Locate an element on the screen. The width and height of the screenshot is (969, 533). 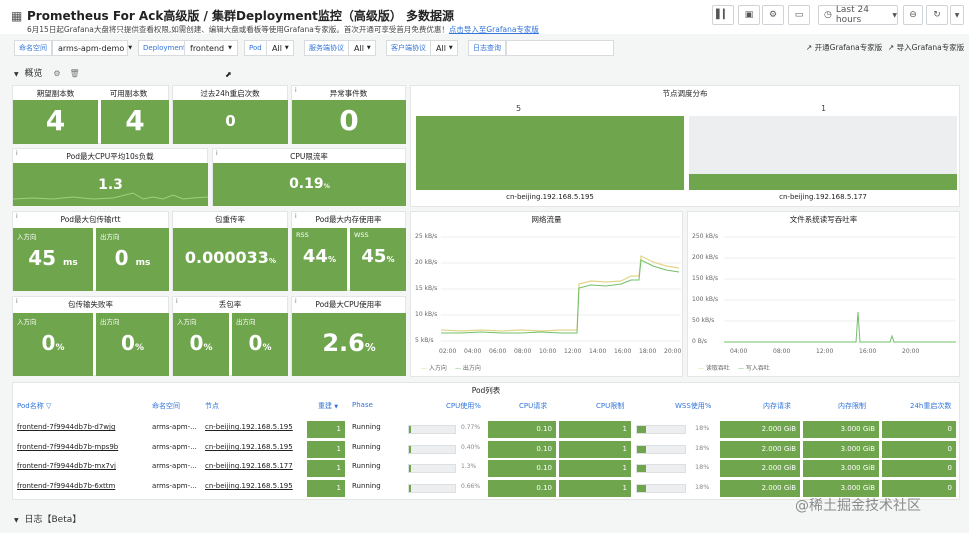
retrans-stat: 0.000033% is located at coordinates (230, 259).